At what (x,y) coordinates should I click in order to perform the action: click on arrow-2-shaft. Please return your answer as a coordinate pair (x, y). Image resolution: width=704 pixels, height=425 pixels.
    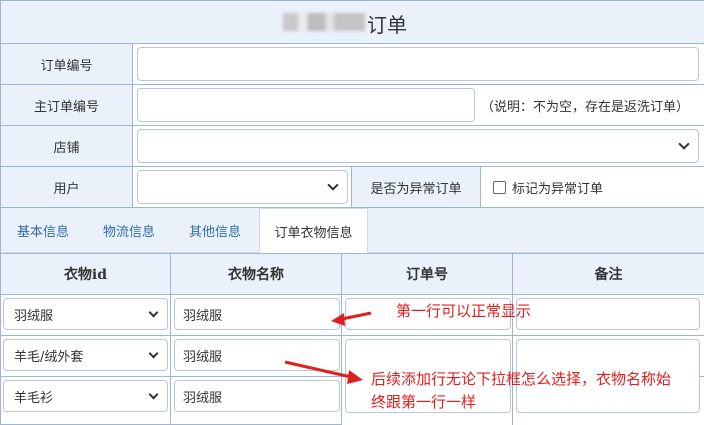
    Looking at the image, I should click on (318, 369).